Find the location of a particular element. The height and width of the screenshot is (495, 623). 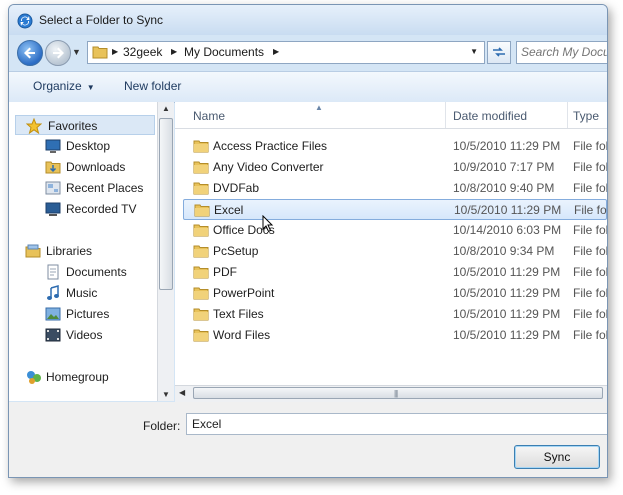

nav-favorites: Favorites is located at coordinates (85, 125).